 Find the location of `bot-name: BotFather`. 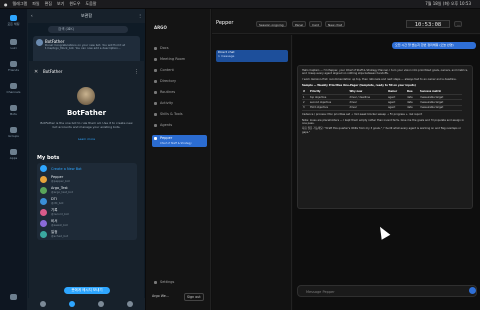

bot-name: BotFather is located at coordinates (86, 113).